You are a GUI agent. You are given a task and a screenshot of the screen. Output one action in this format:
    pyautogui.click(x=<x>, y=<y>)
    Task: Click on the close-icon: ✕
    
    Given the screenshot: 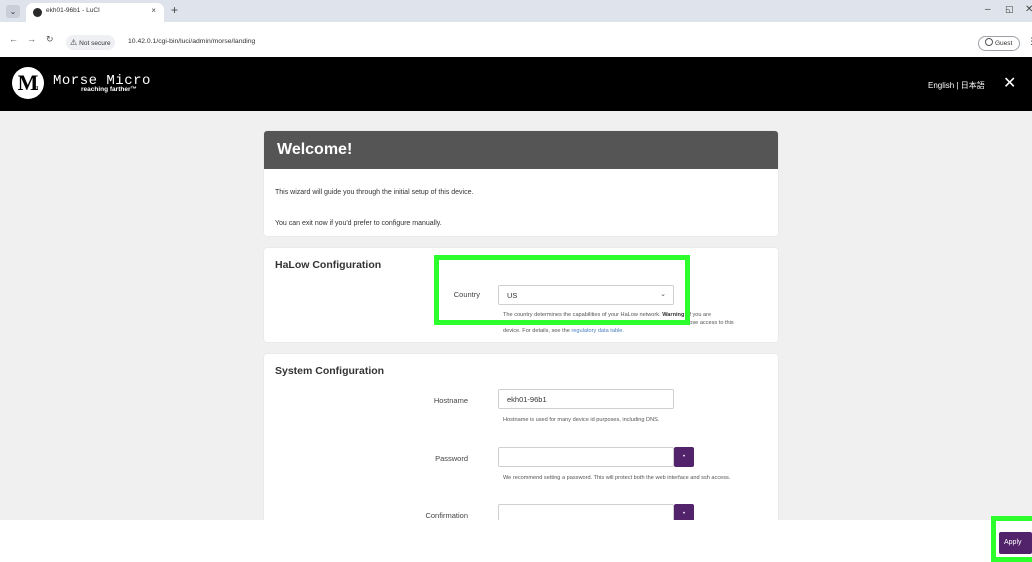 What is the action you would take?
    pyautogui.click(x=1028, y=9)
    